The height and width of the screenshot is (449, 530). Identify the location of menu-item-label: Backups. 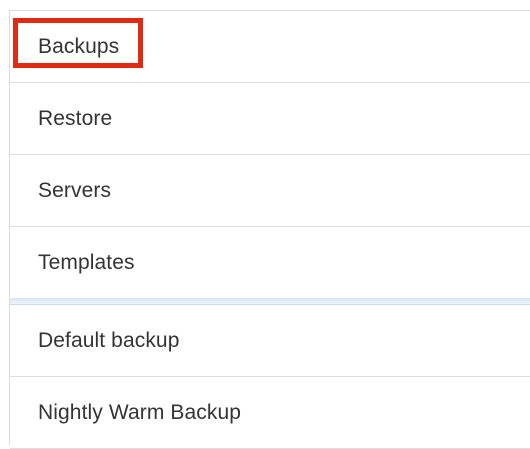
(79, 46).